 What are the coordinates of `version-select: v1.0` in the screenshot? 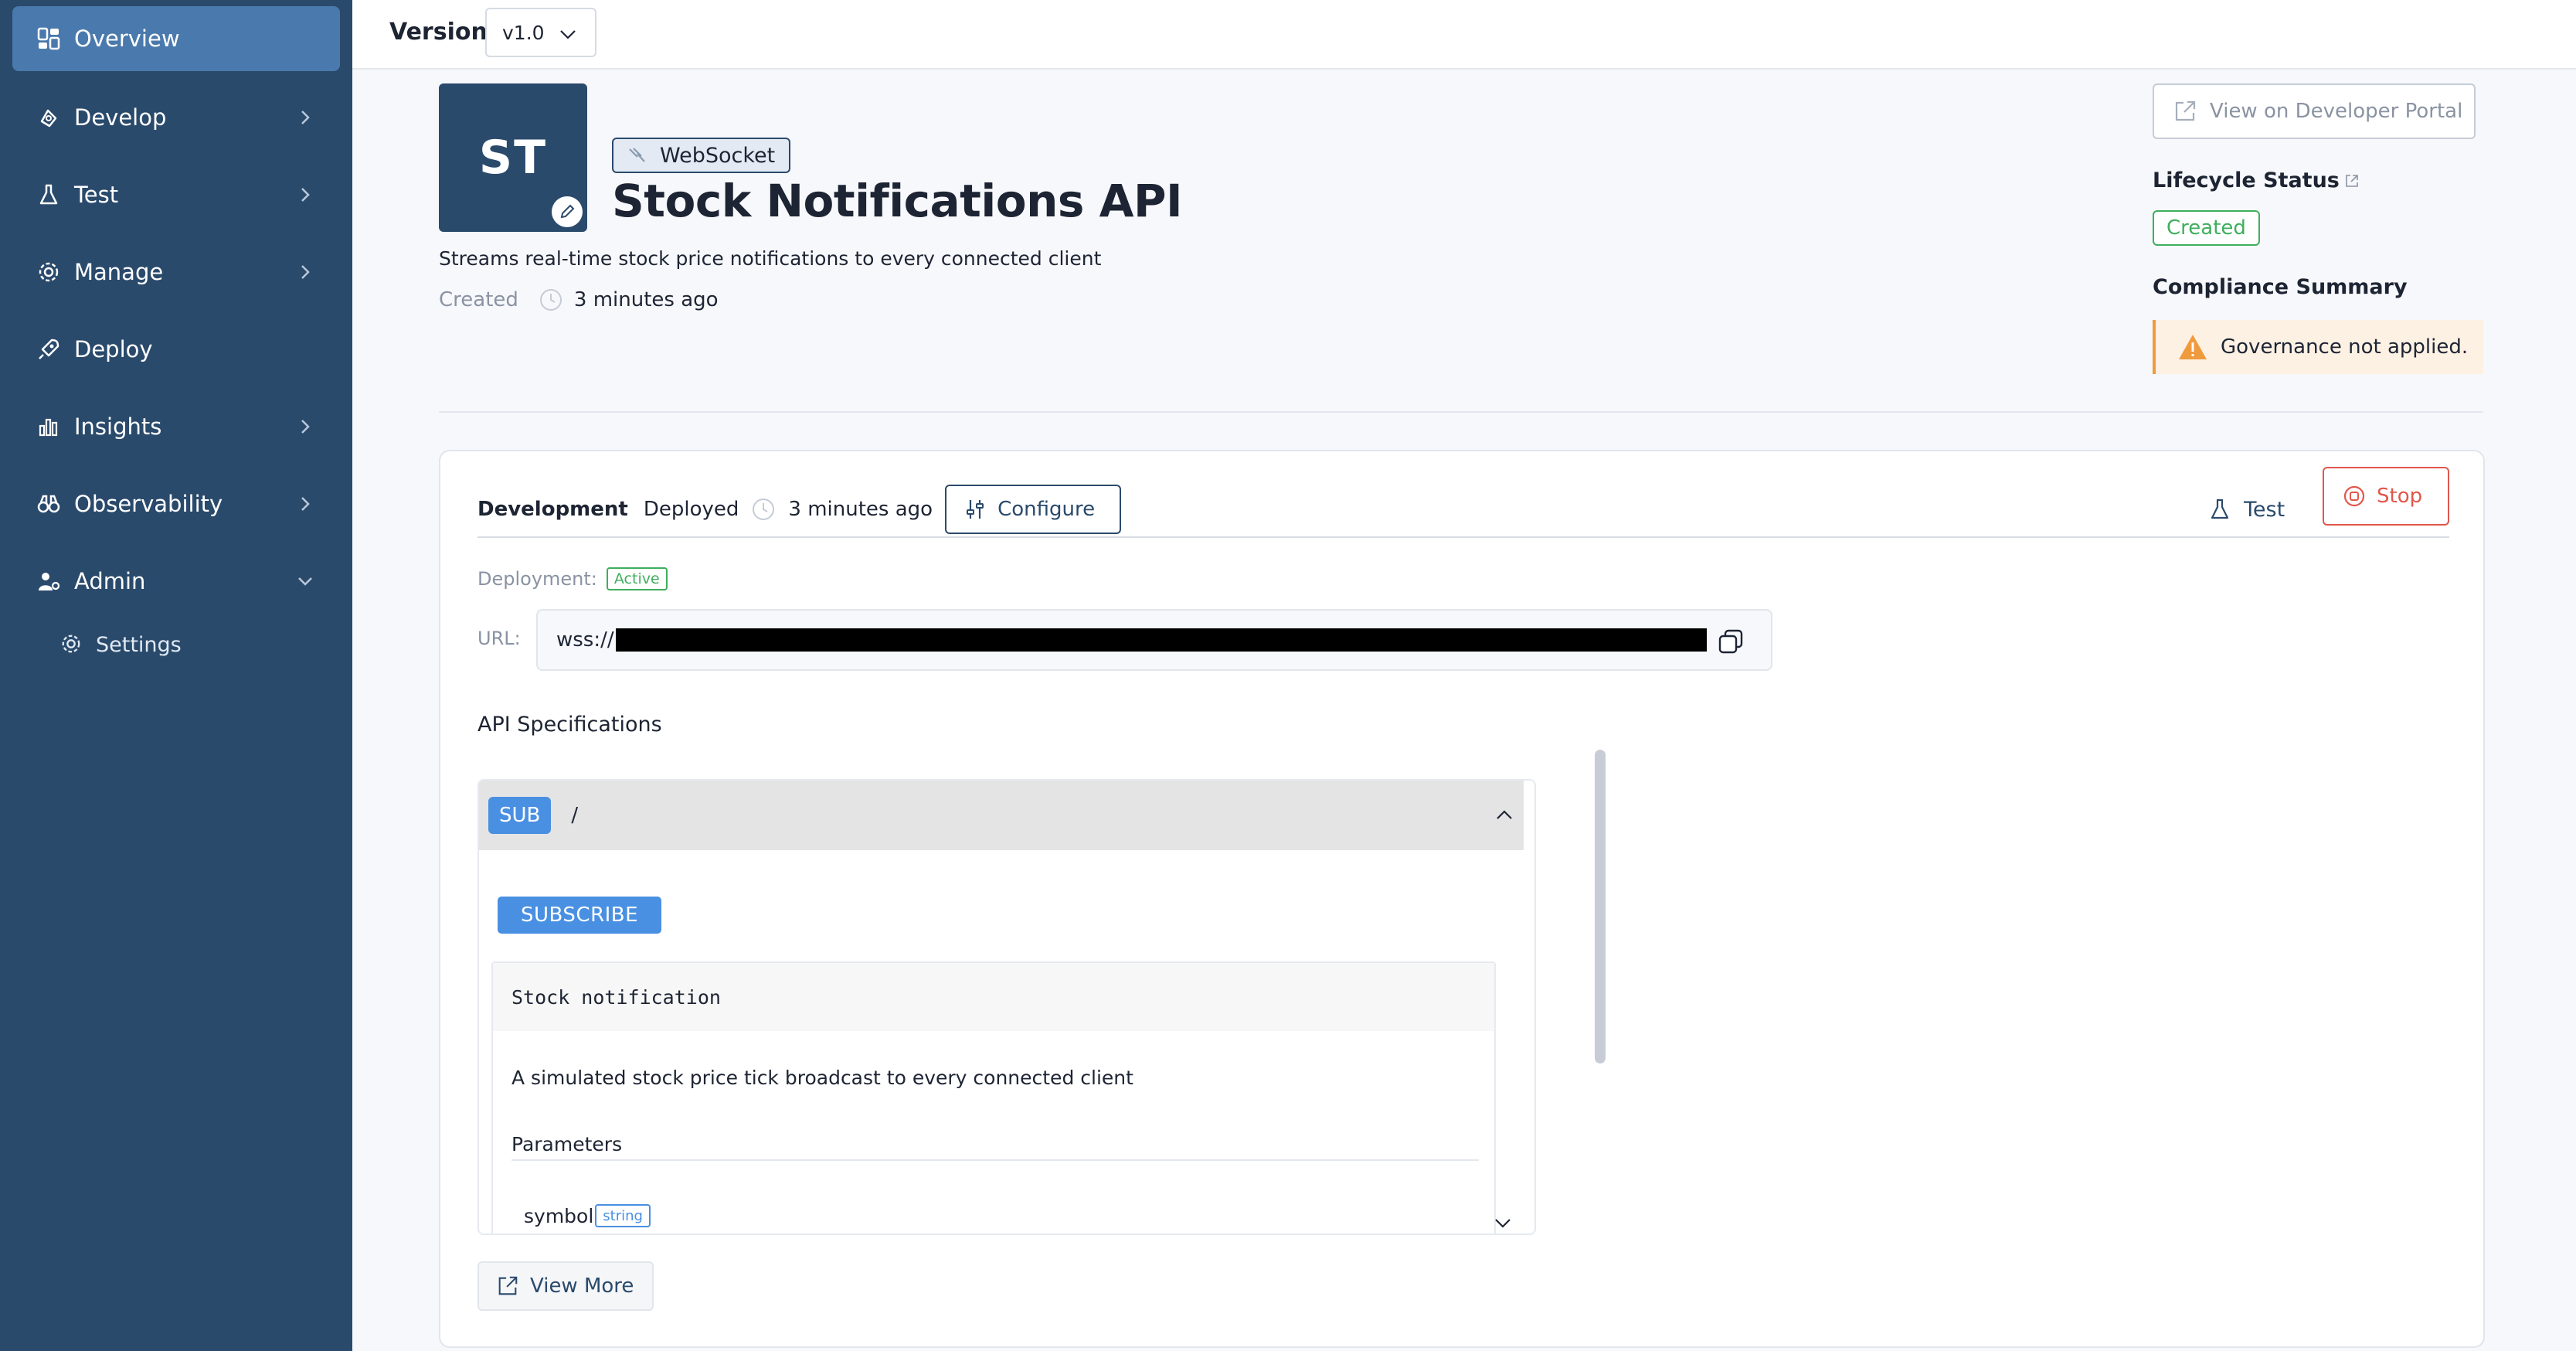 It's located at (540, 32).